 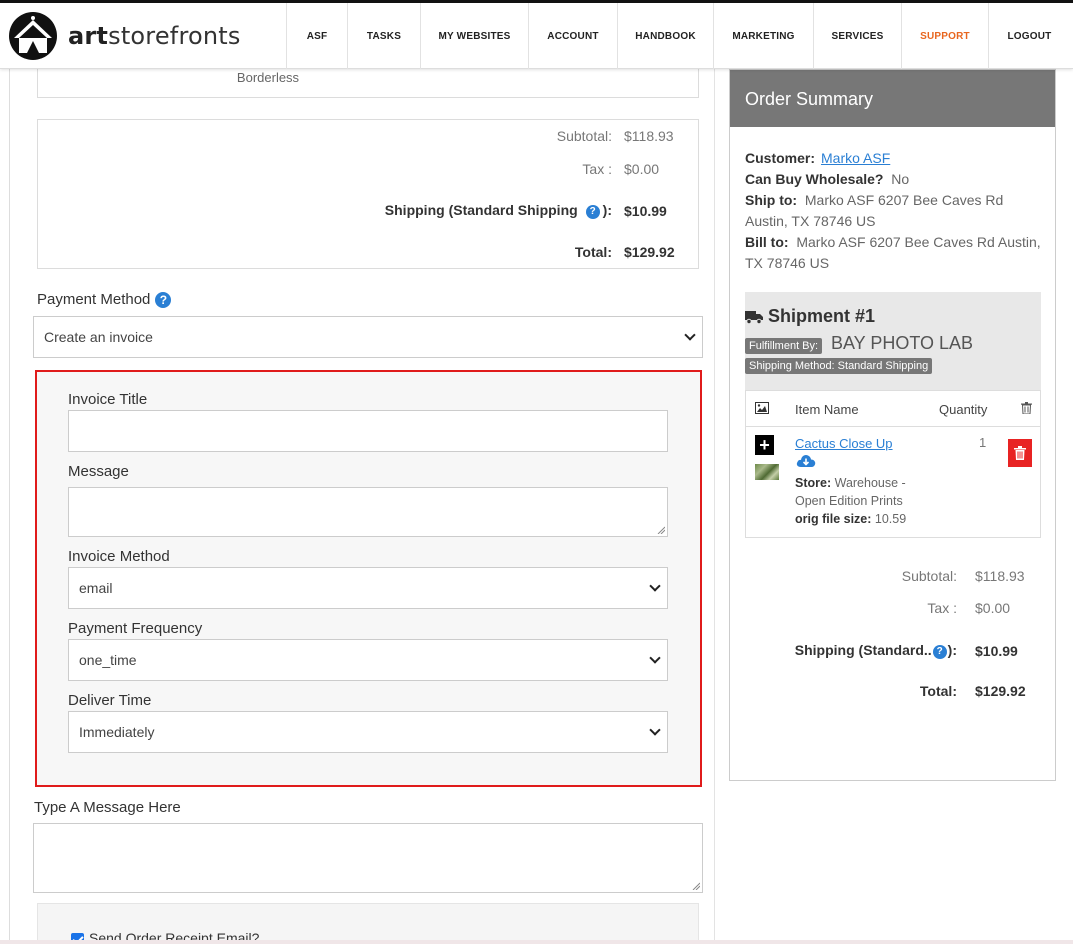 I want to click on nav-asf: ASF, so click(x=316, y=36).